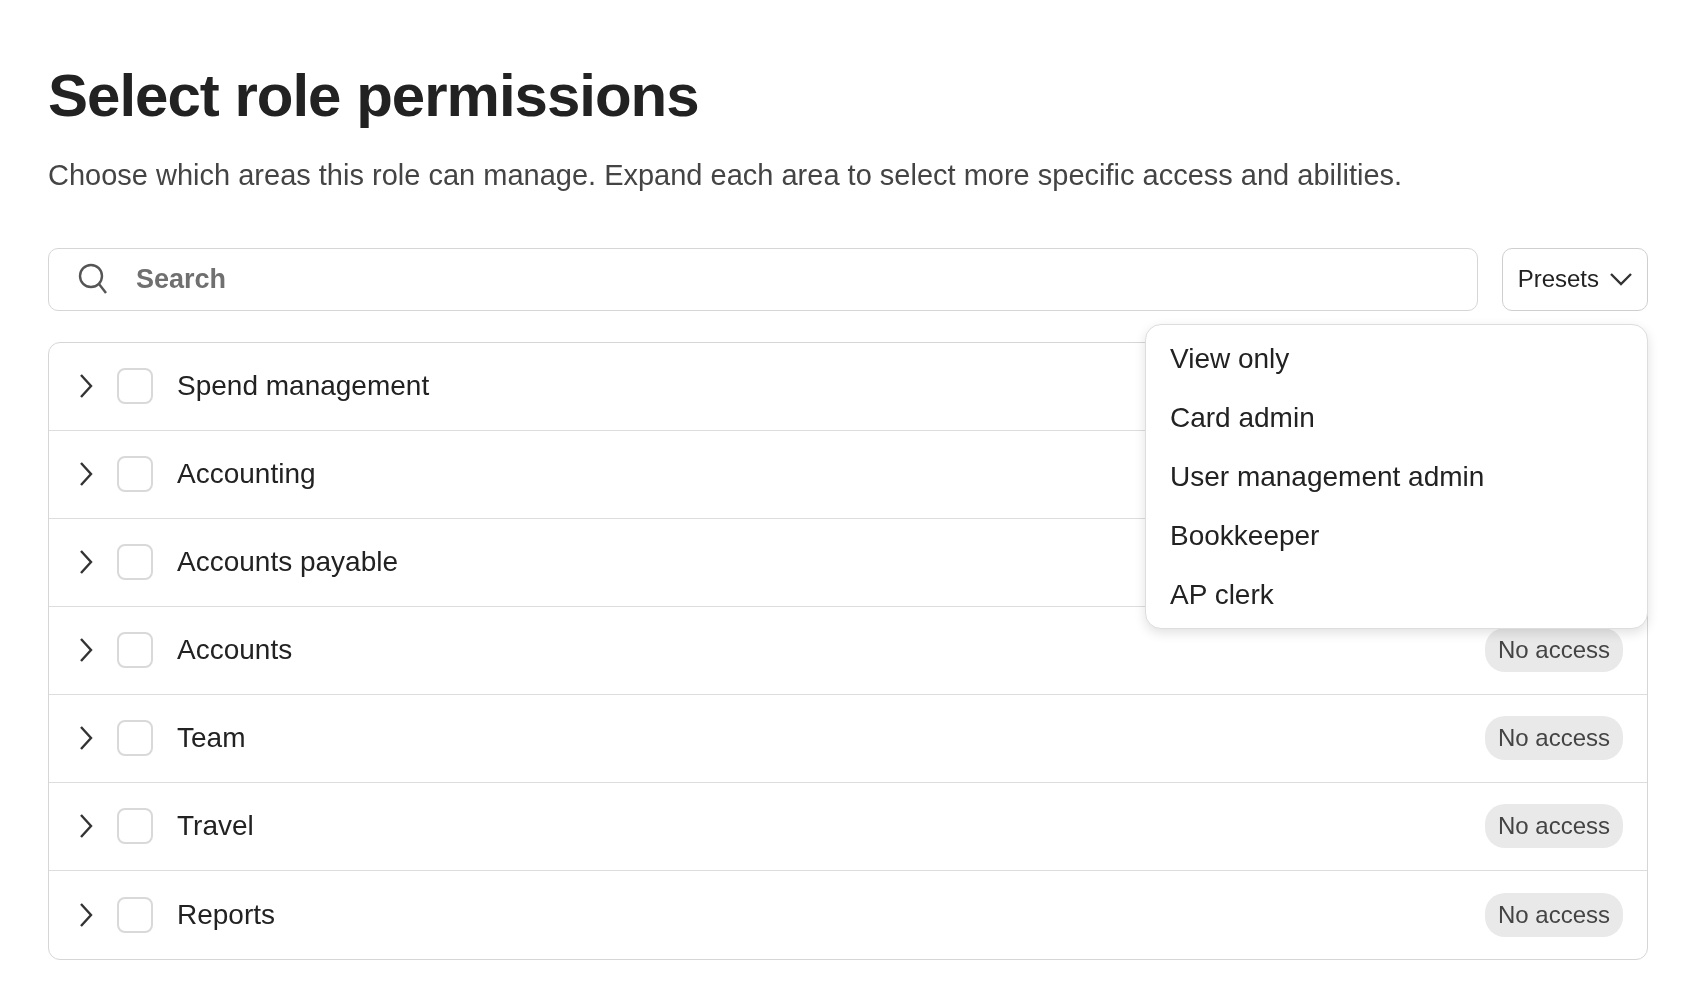 The width and height of the screenshot is (1696, 1008). What do you see at coordinates (1396, 476) in the screenshot?
I see `menu-item: User management admin` at bounding box center [1396, 476].